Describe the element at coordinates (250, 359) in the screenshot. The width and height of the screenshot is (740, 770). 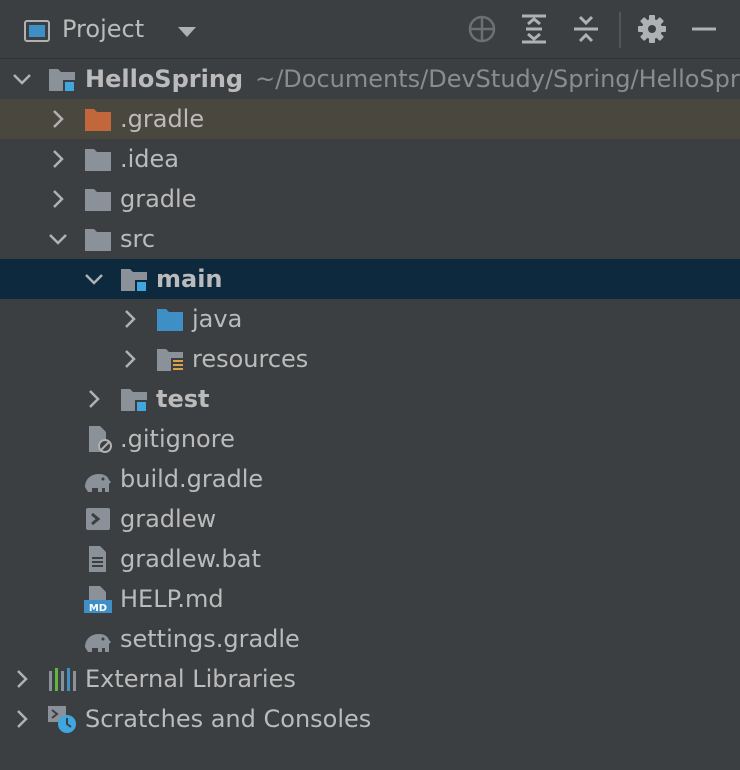
I see `tree-item-label: resources` at that location.